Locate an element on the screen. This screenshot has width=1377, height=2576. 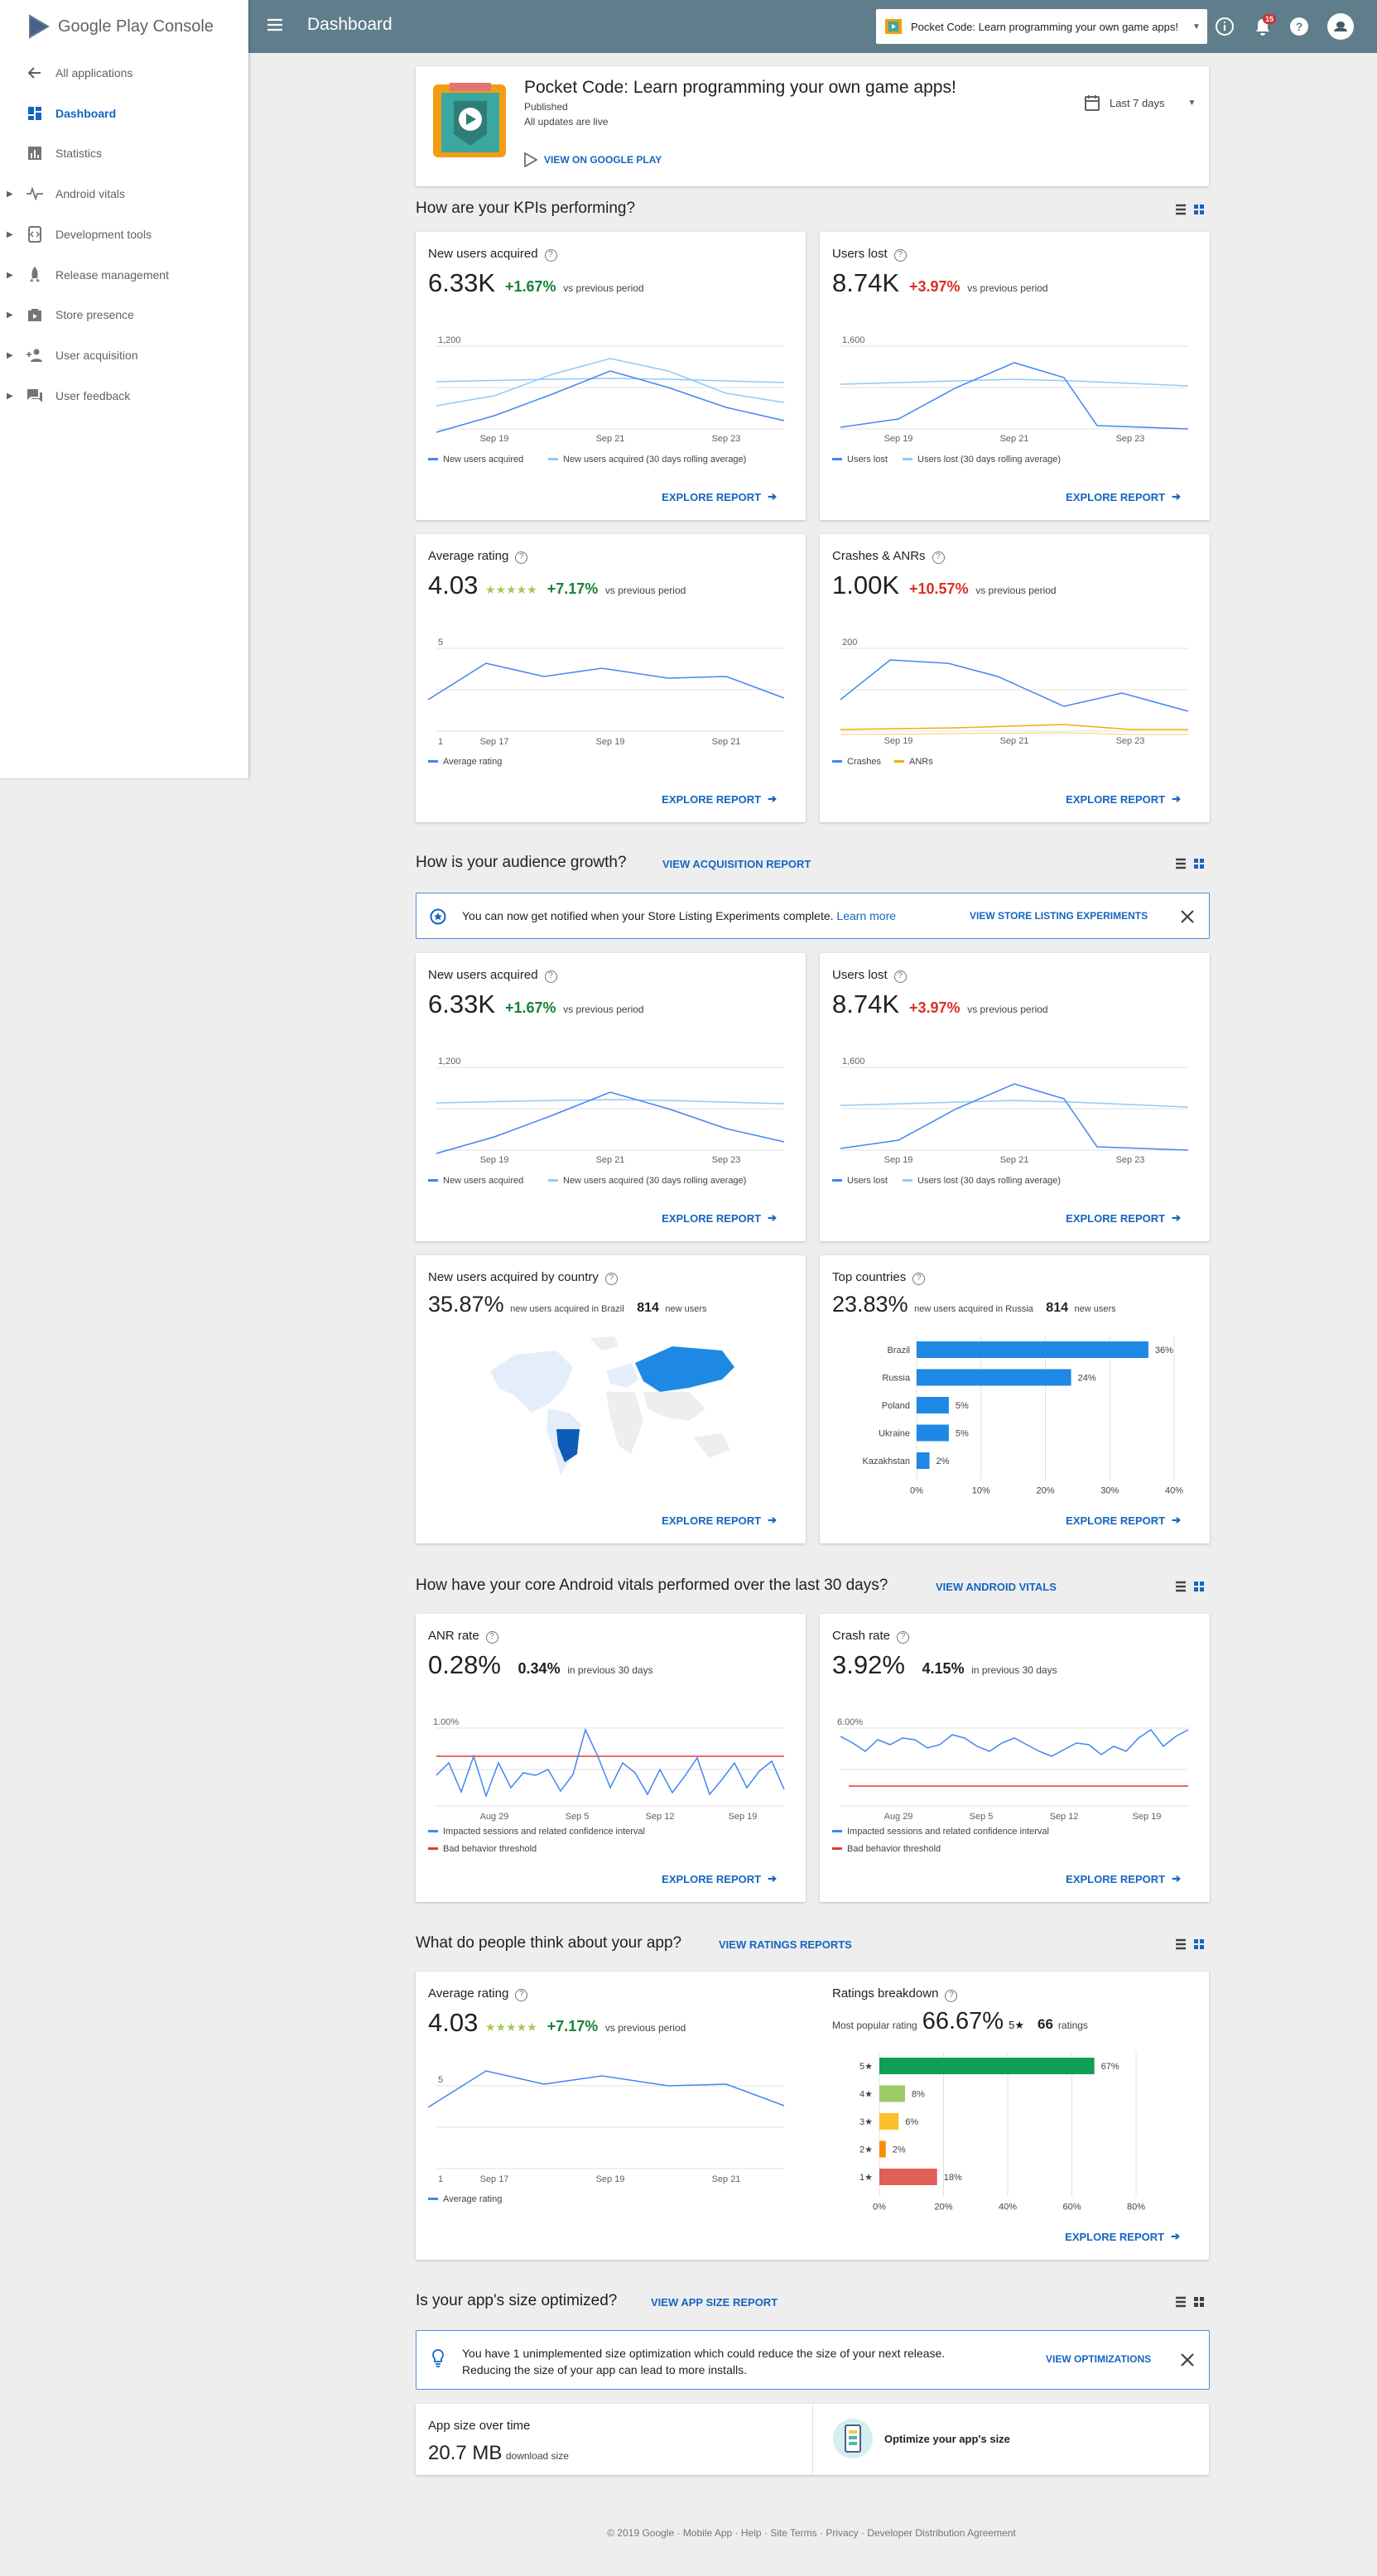
view-app-size-report-link: VIEW APP SIZE REPORT is located at coordinates (714, 2302).